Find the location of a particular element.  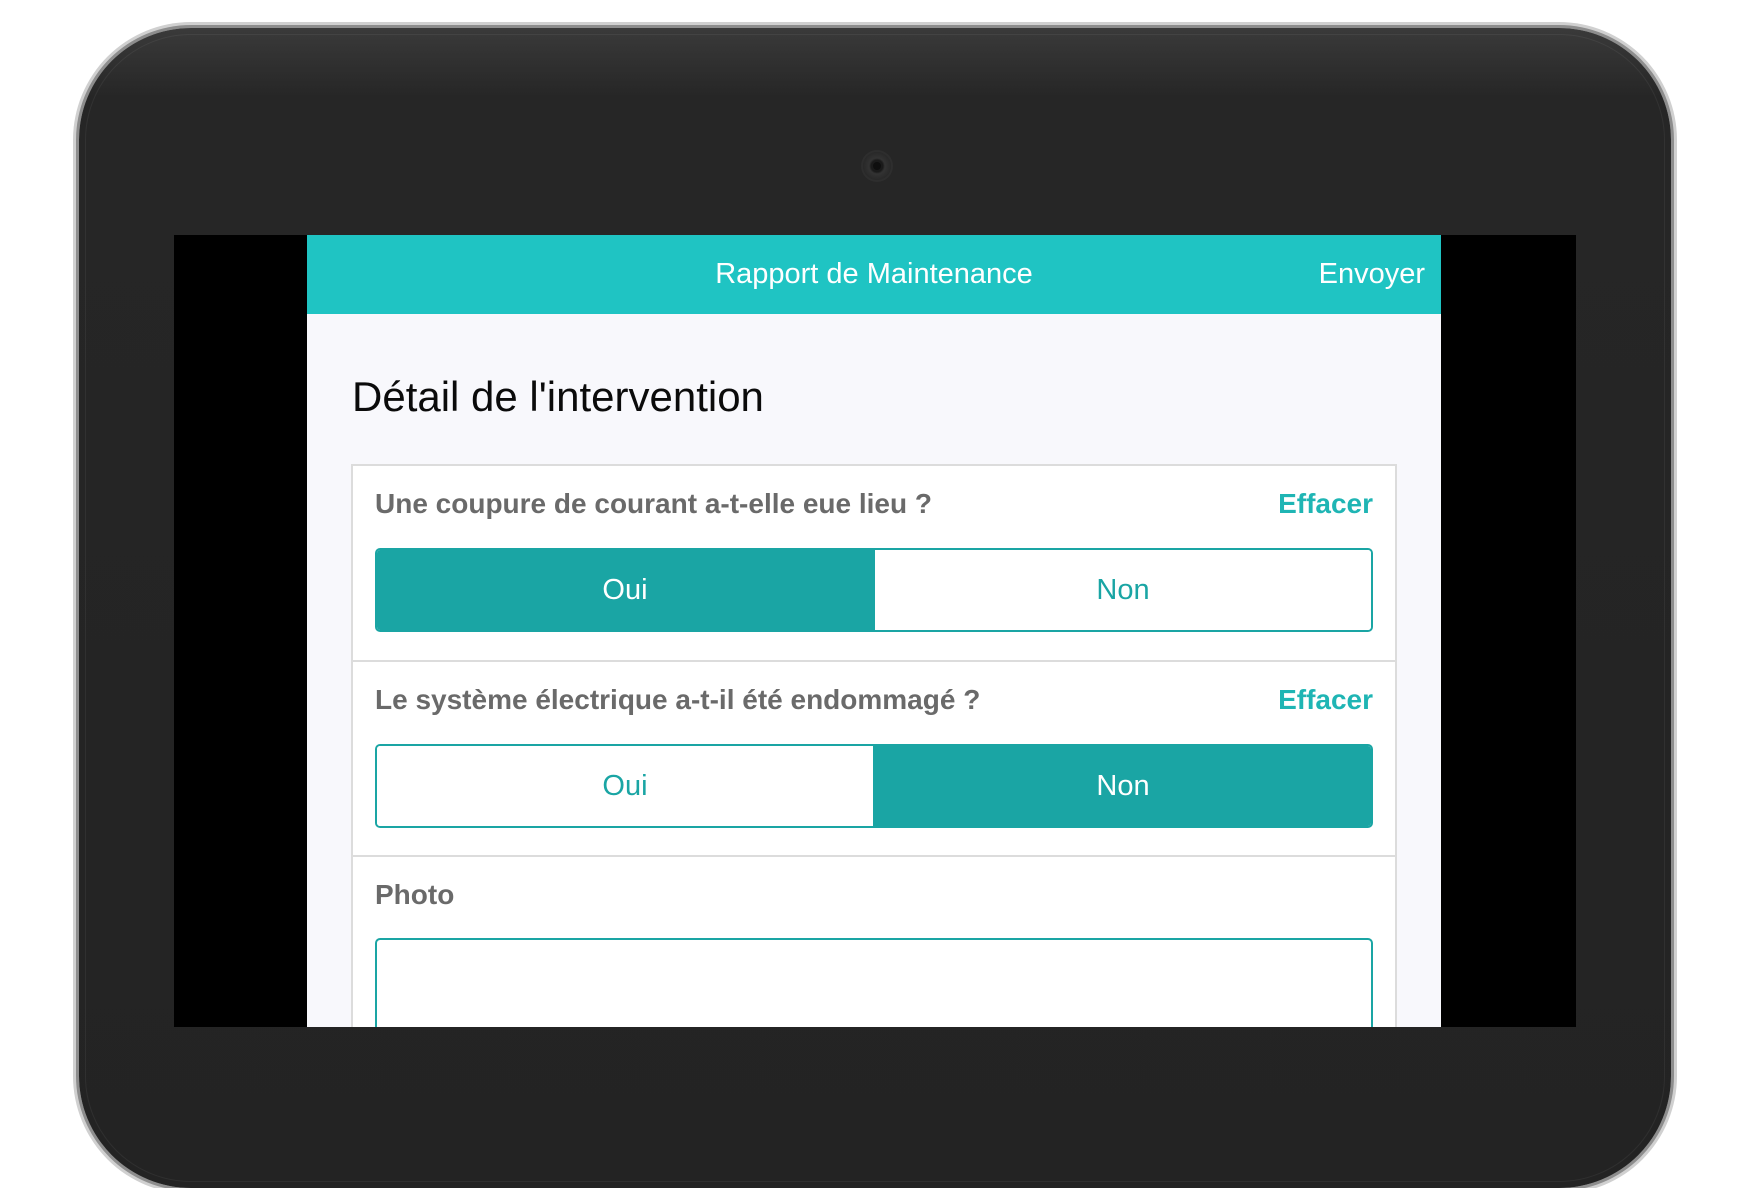

photo-label: Photo is located at coordinates (415, 894).